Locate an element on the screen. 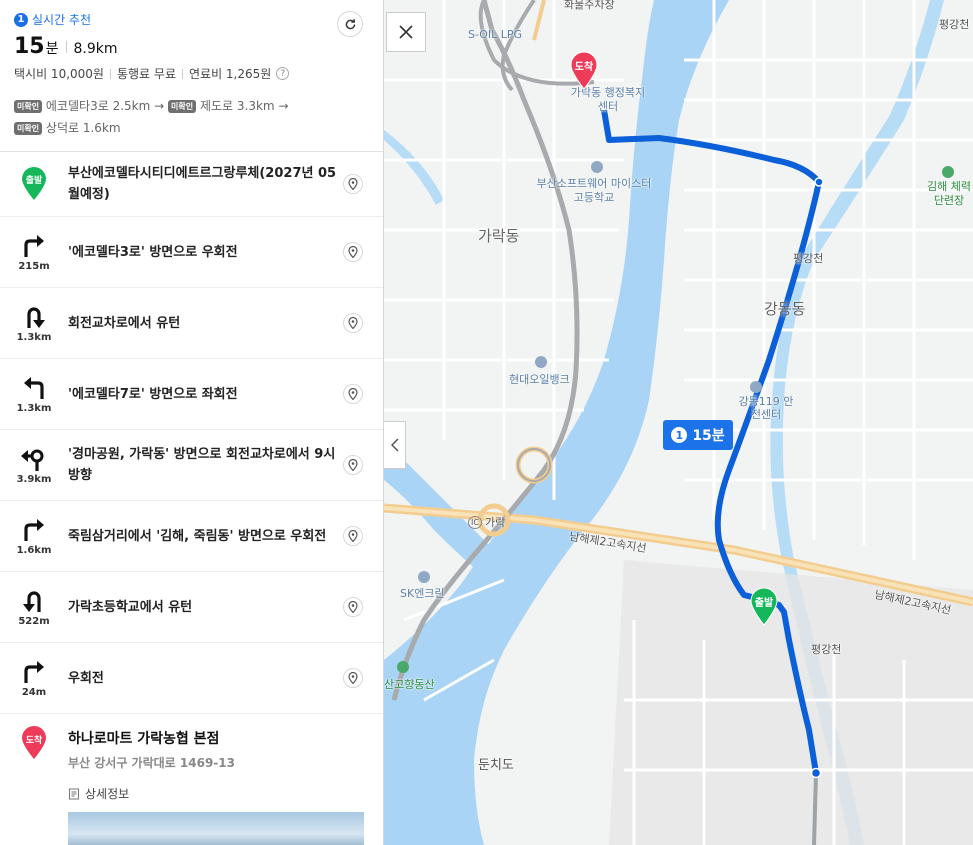 The image size is (973, 845). step-text: '에코델타7로' 방면으로 좌회전 is located at coordinates (153, 394).